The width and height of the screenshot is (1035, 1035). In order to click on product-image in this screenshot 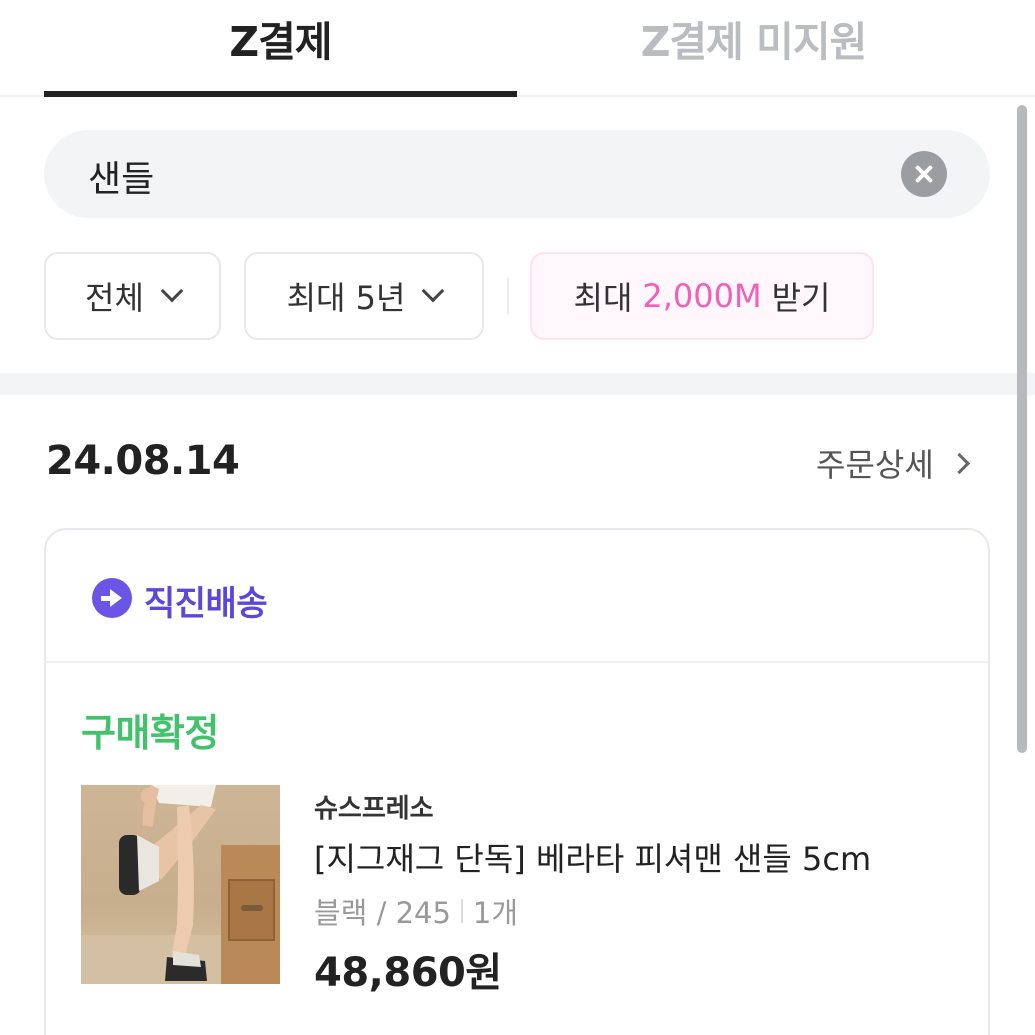, I will do `click(180, 884)`.